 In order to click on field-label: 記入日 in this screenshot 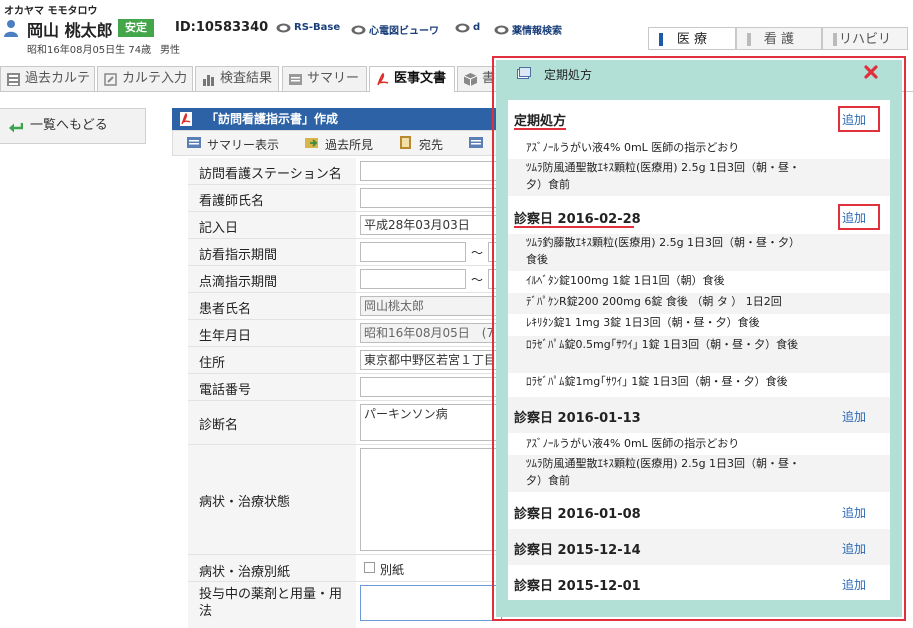, I will do `click(219, 228)`.